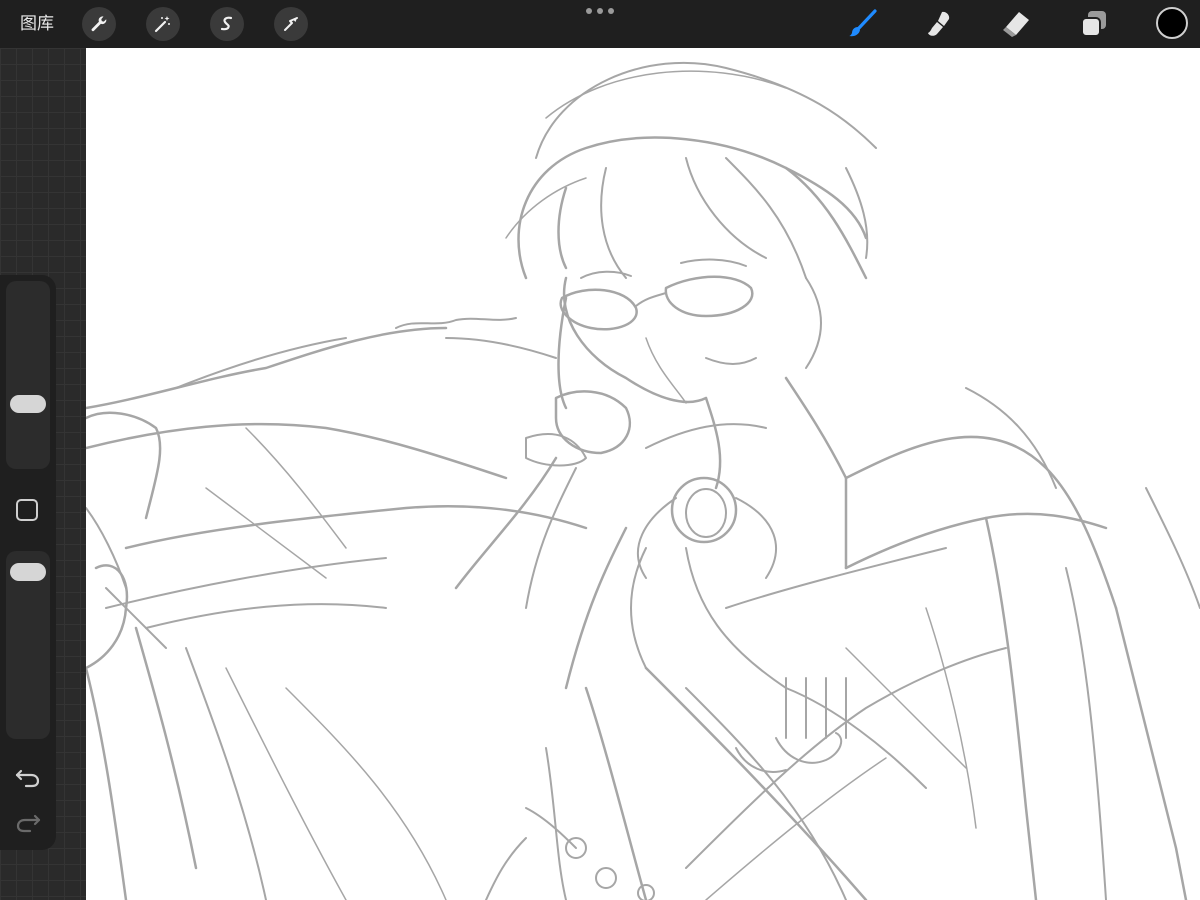 The height and width of the screenshot is (900, 1200). I want to click on layers-button, so click(1094, 24).